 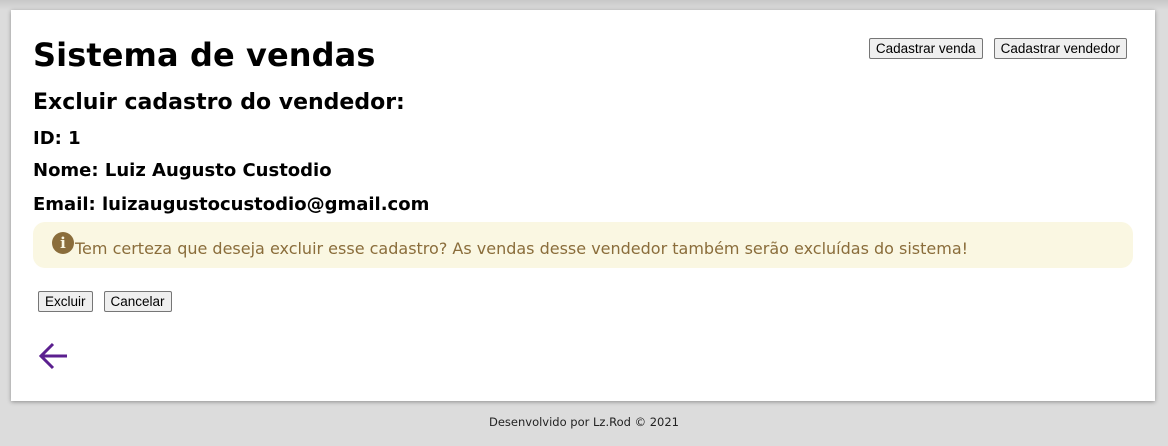 What do you see at coordinates (65, 301) in the screenshot?
I see `delete-button: Excluir` at bounding box center [65, 301].